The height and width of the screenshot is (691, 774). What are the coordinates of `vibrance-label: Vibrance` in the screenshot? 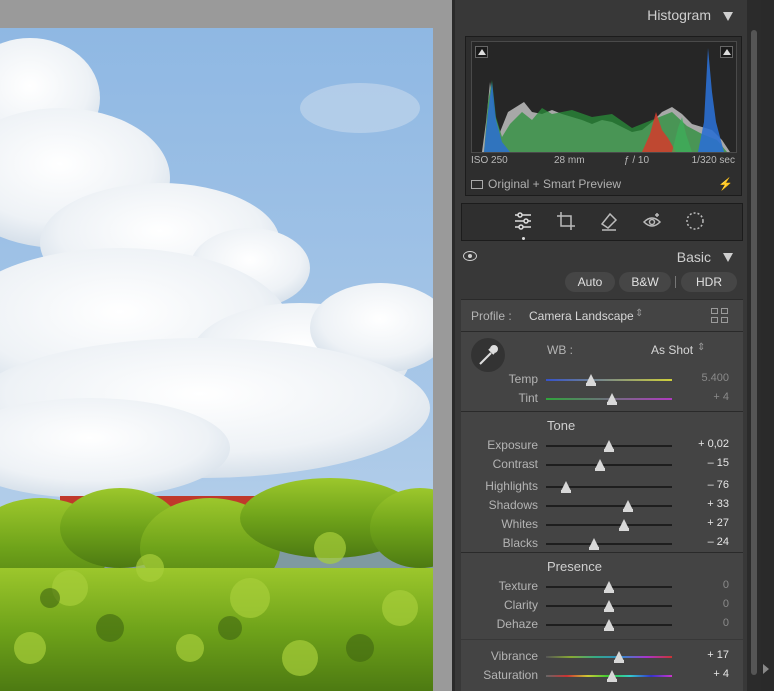 It's located at (514, 656).